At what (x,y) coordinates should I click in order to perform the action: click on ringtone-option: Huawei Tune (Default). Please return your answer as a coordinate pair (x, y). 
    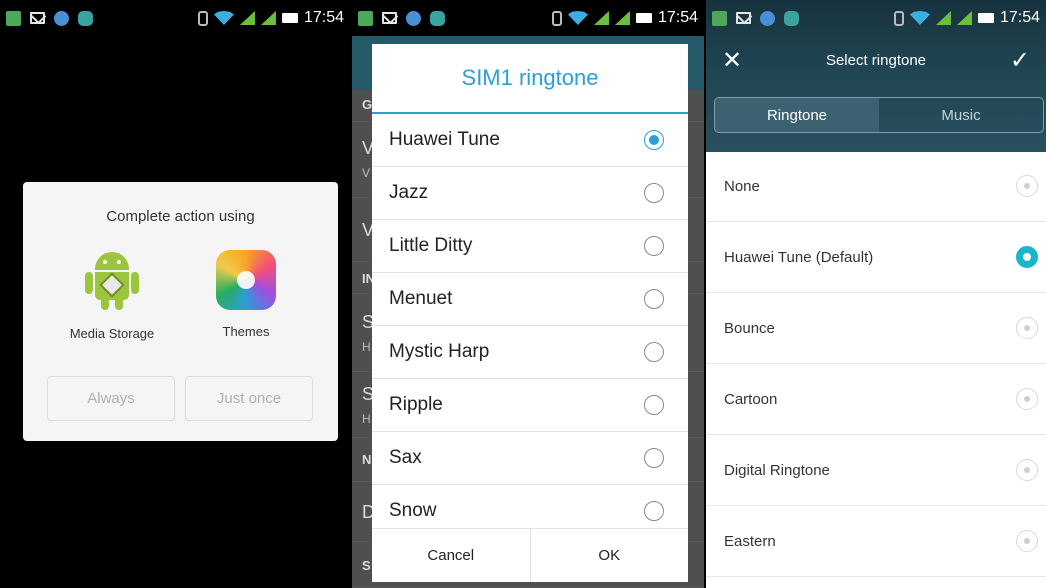
    Looking at the image, I should click on (876, 257).